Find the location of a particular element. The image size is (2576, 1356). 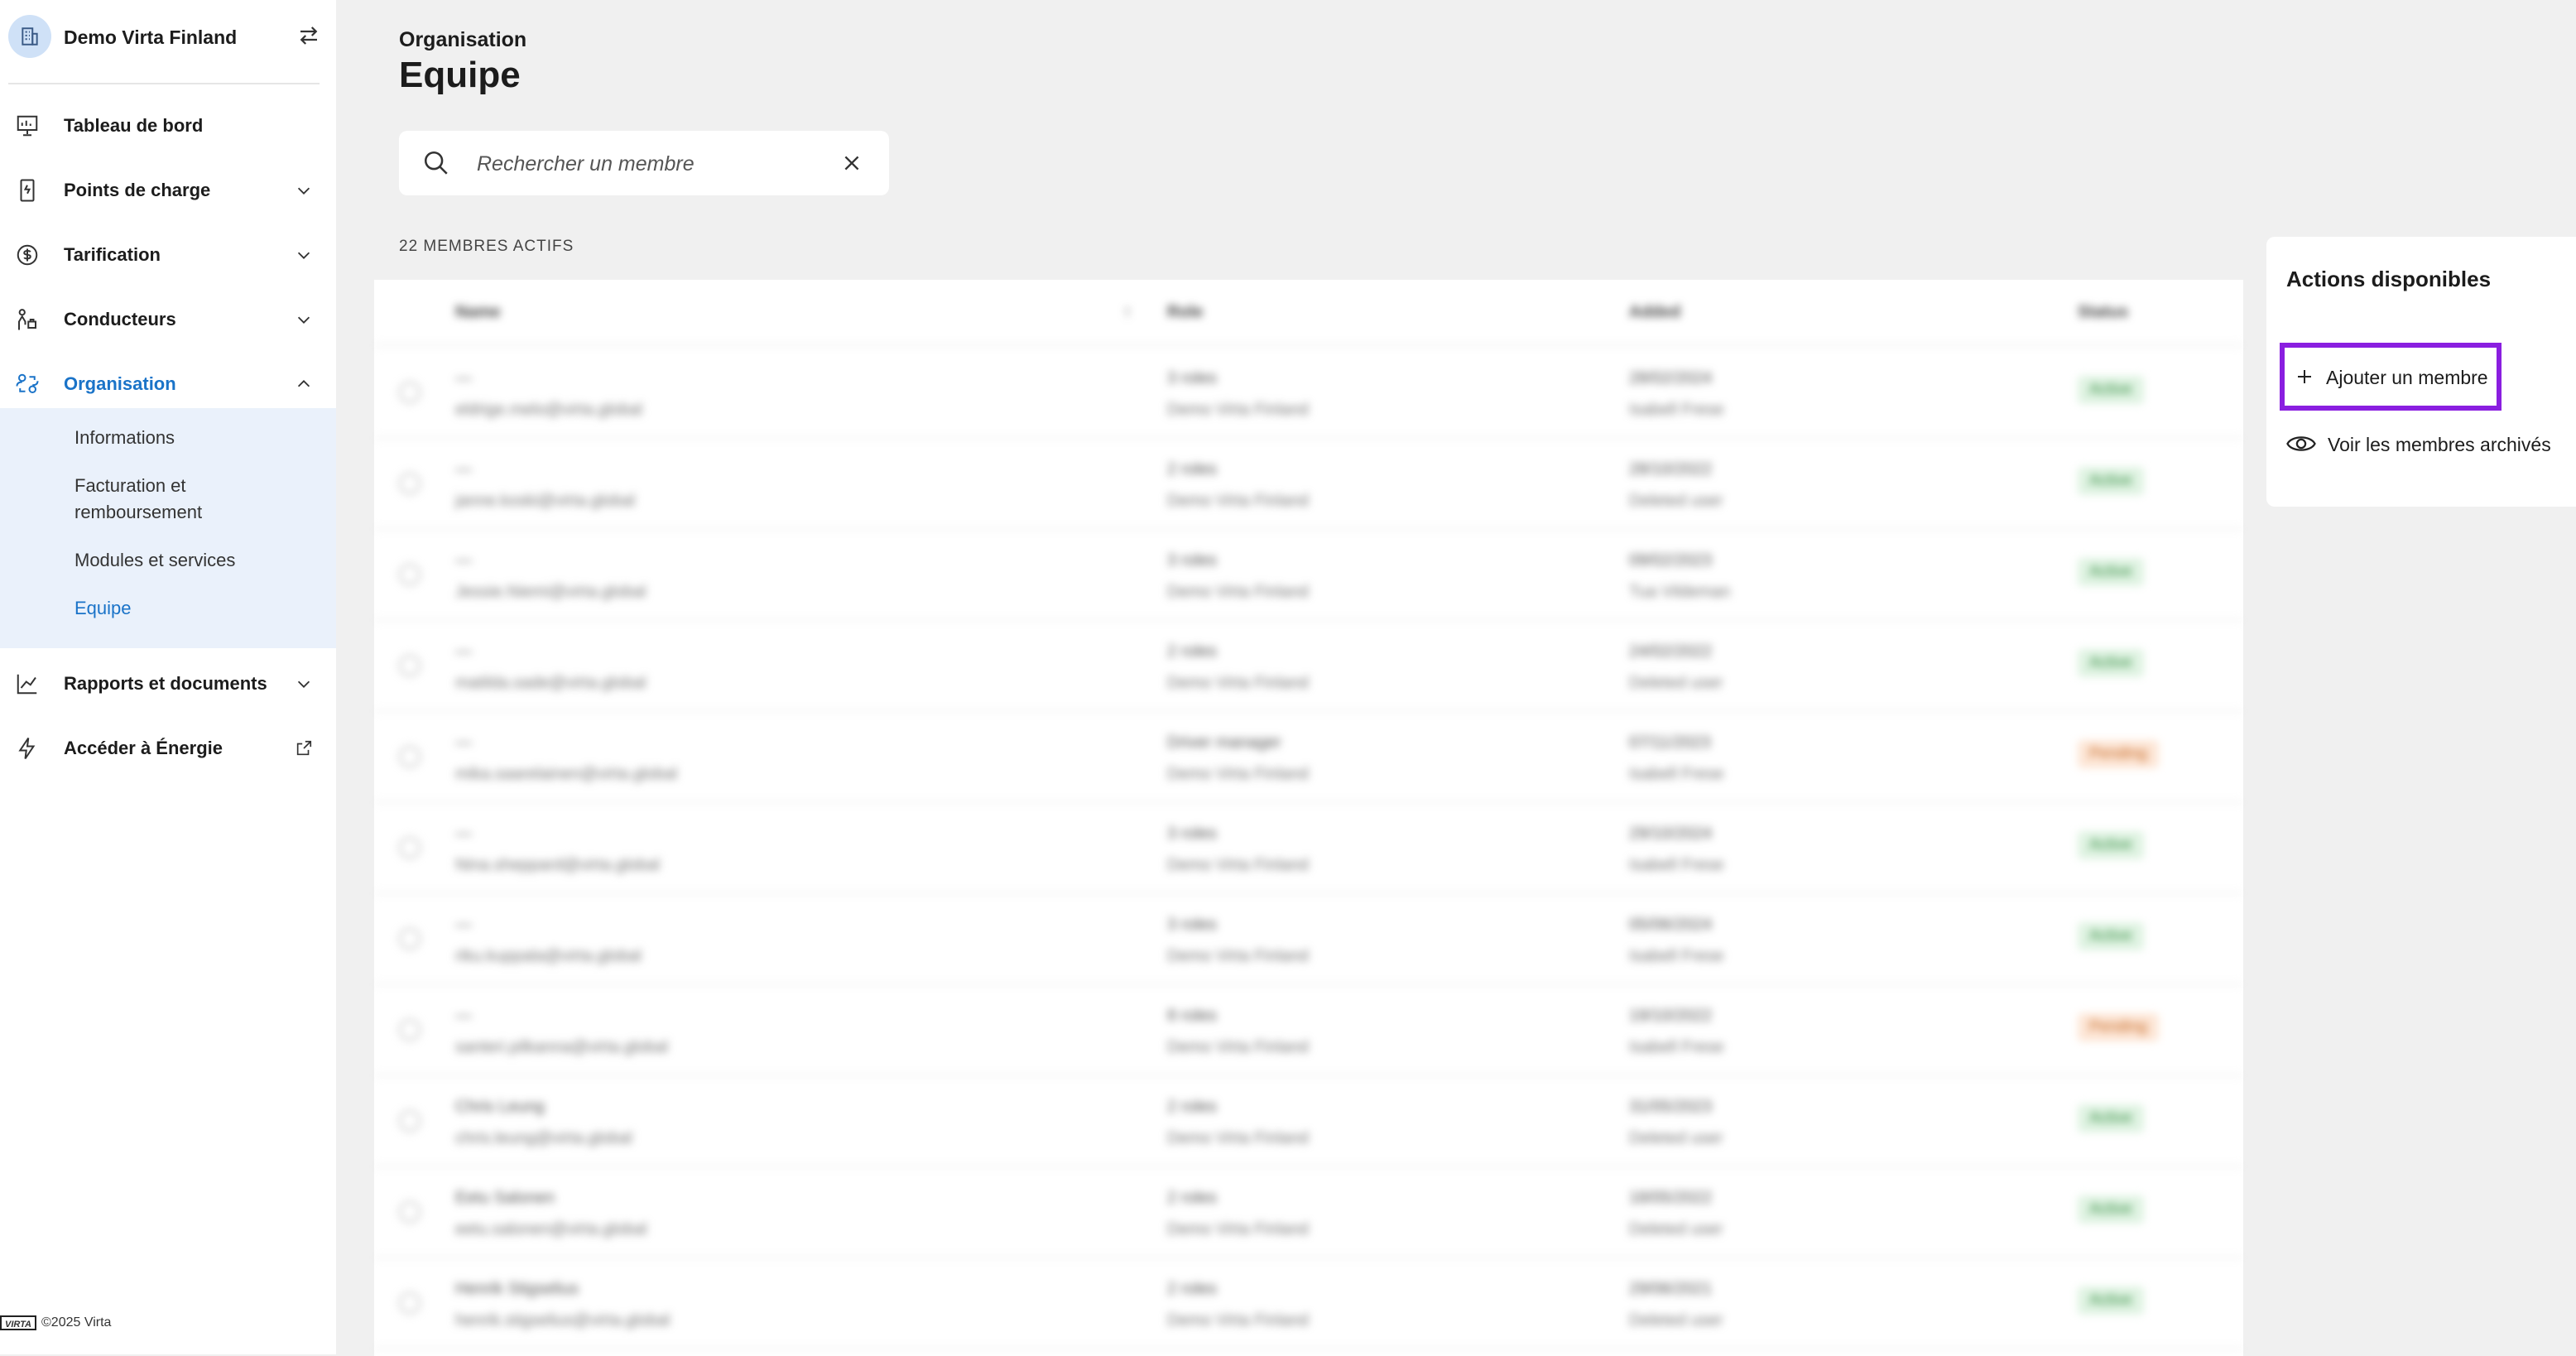

member-role: 3 roles is located at coordinates (1192, 378).